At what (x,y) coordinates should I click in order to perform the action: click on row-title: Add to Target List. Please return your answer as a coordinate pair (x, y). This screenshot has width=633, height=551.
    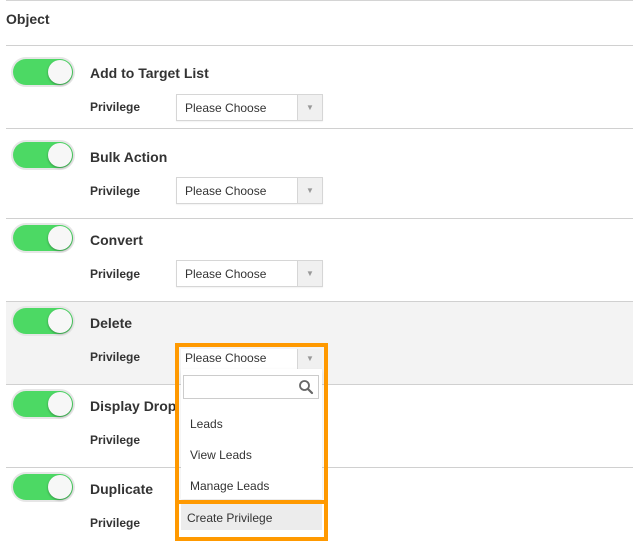
    Looking at the image, I should click on (149, 73).